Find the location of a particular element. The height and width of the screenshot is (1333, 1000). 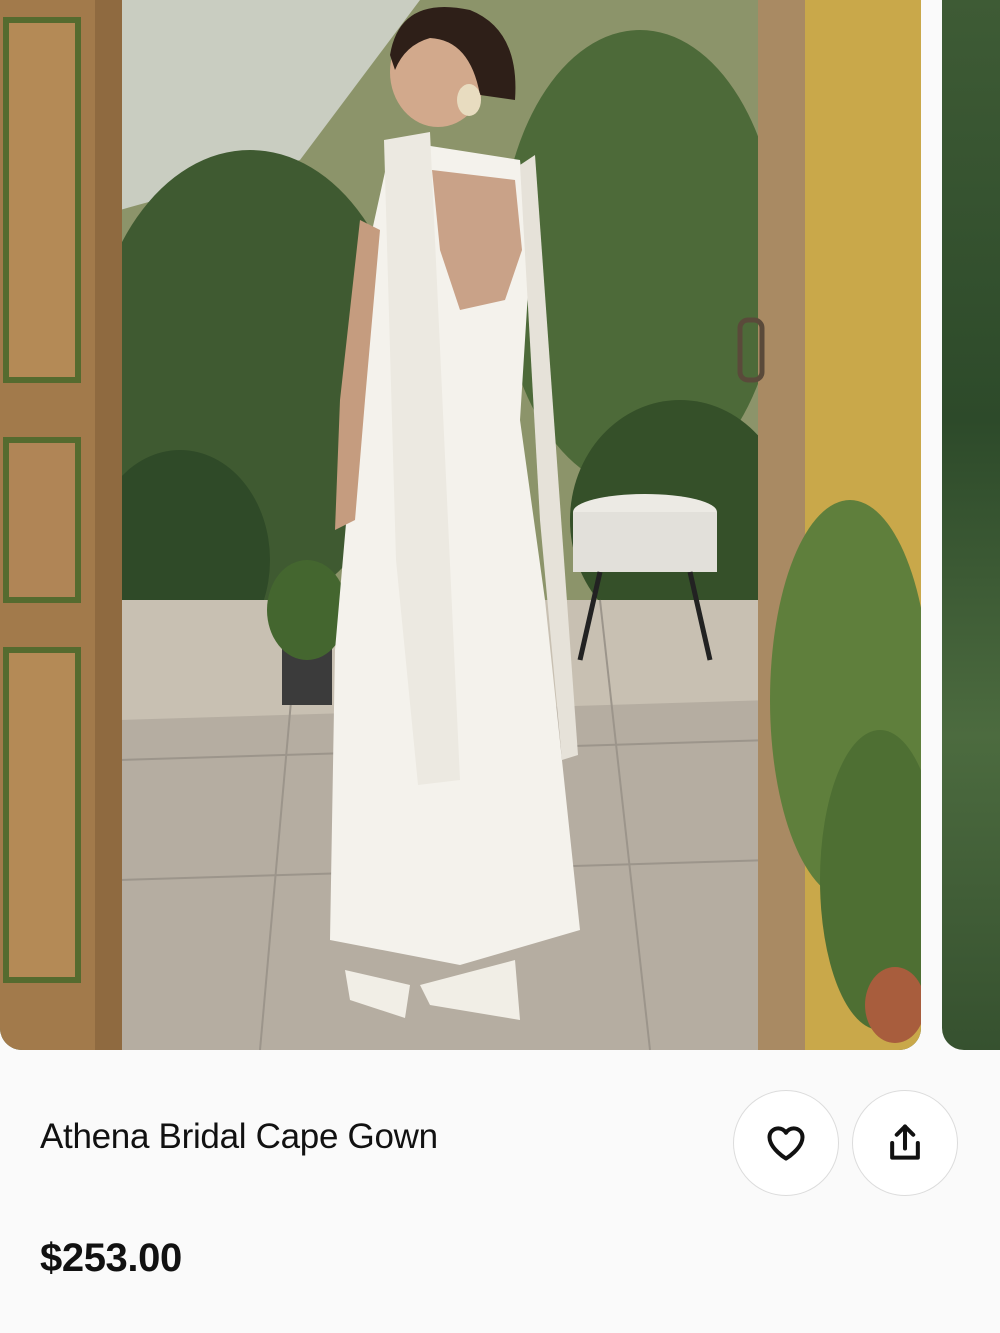

favorite-button is located at coordinates (786, 1143).